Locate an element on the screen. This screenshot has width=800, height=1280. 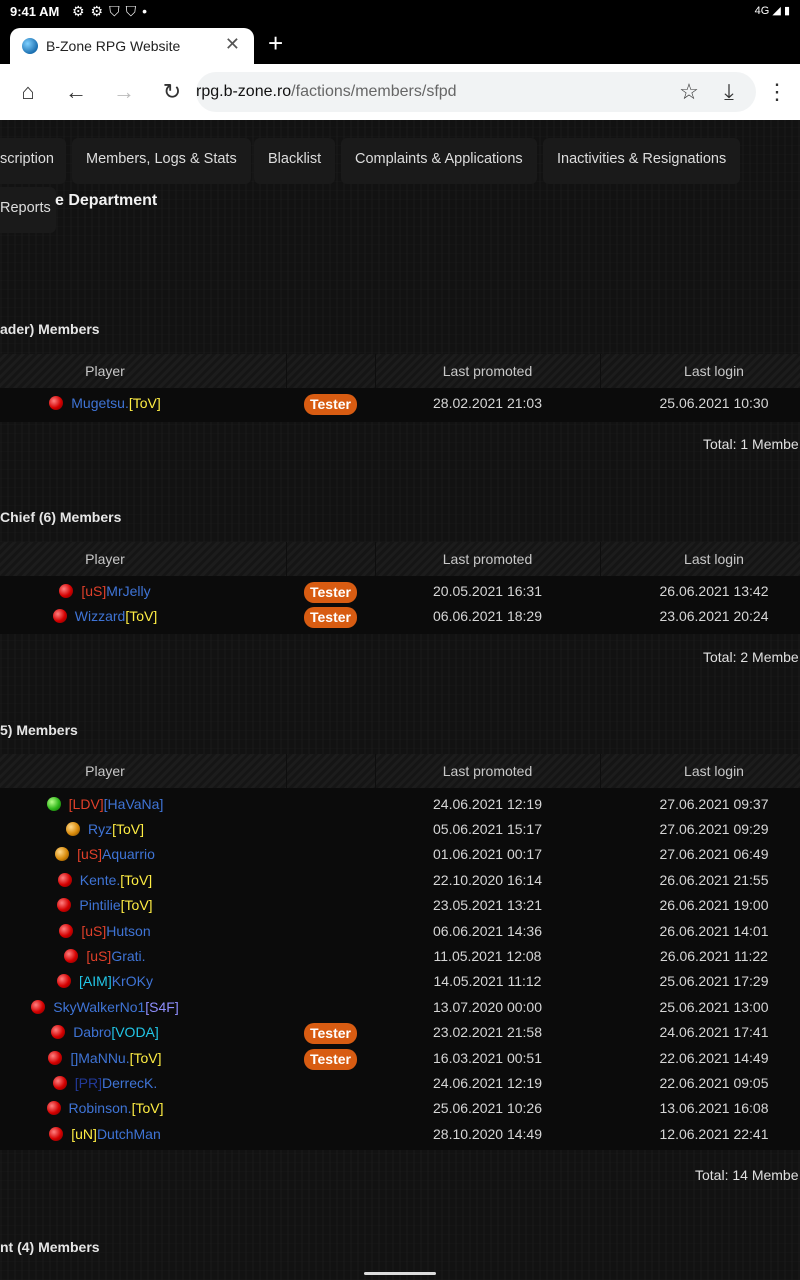
player-cell: [uS]Aquarrio is located at coordinates (105, 854).